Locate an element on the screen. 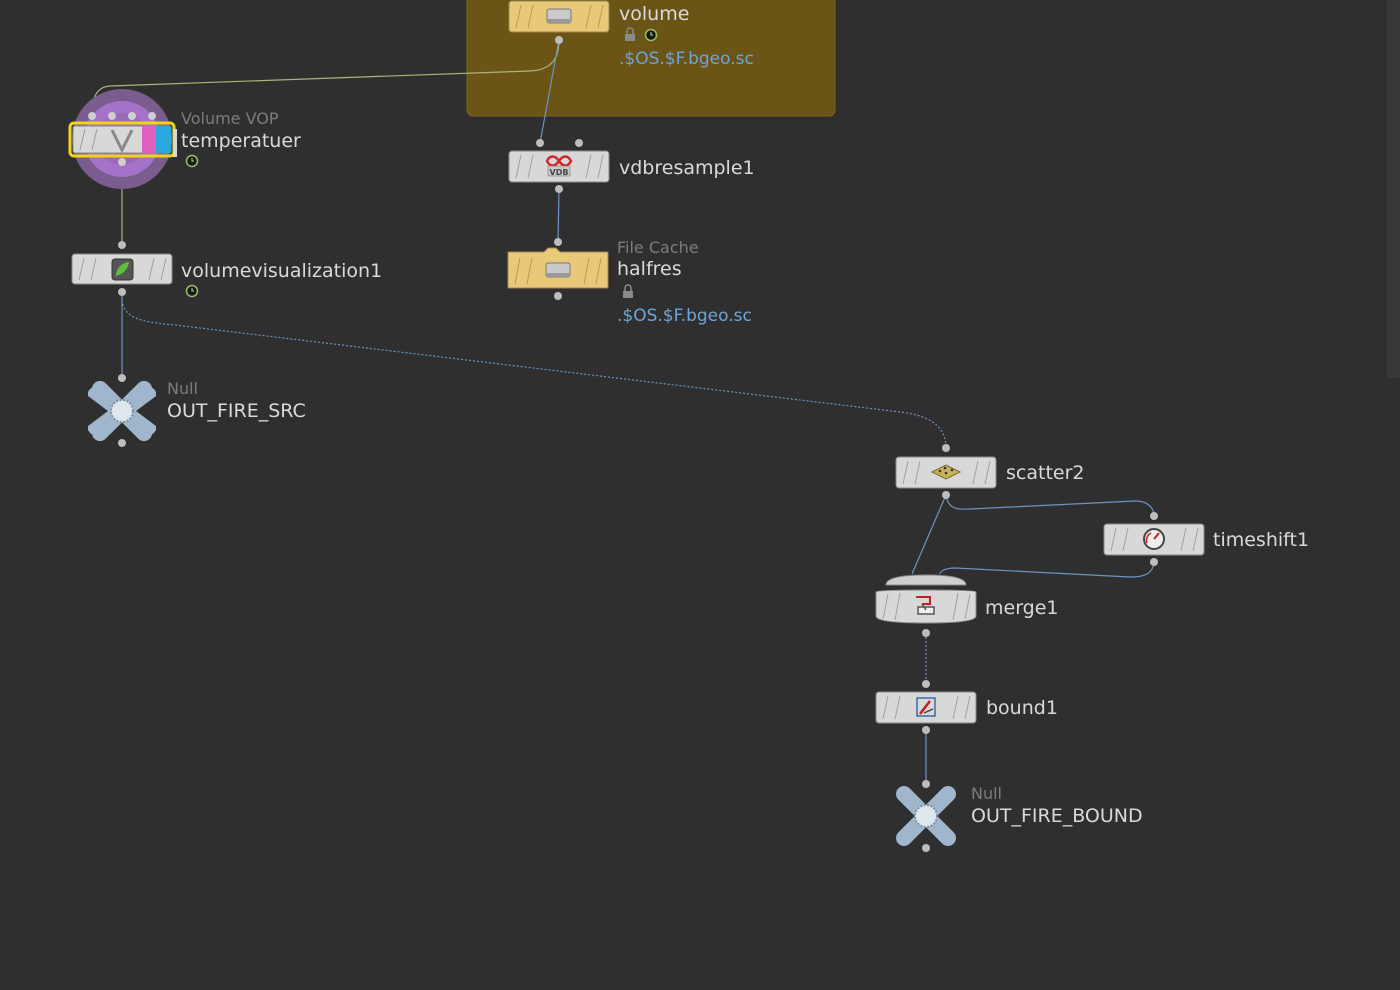  node-name: vdbresample1 is located at coordinates (687, 168).